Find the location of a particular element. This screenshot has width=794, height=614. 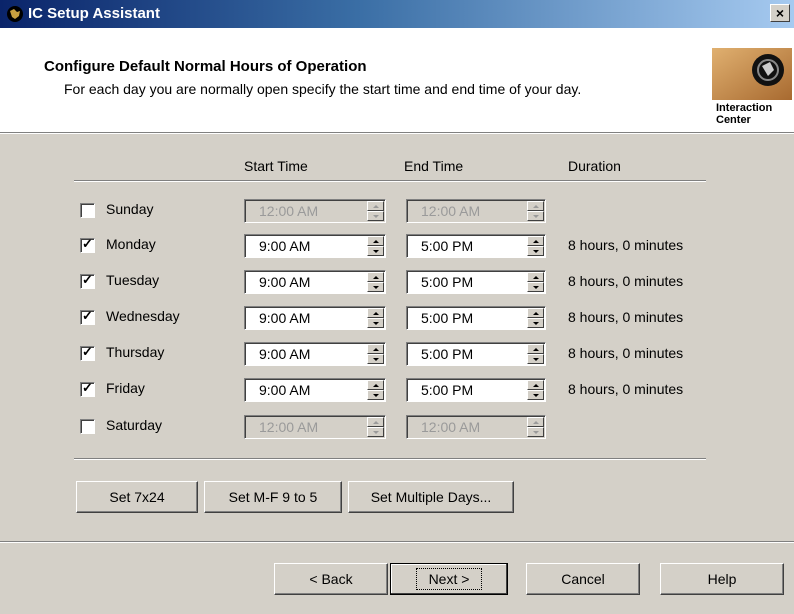

friday-end-time: 5:00 PM is located at coordinates (476, 390).